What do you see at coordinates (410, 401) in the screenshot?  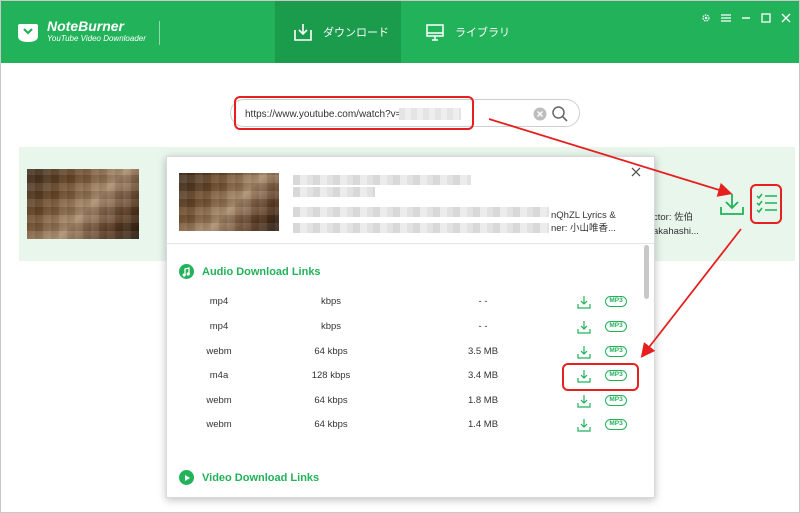 I see `audio-link-row: webm 64 kbps 1.8 MB MP3` at bounding box center [410, 401].